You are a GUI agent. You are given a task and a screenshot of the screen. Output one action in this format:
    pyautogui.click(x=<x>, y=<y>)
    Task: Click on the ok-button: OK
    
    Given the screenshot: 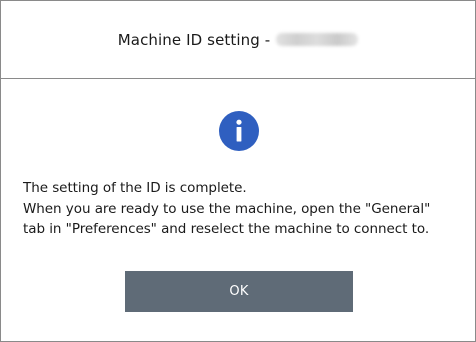 What is the action you would take?
    pyautogui.click(x=239, y=291)
    